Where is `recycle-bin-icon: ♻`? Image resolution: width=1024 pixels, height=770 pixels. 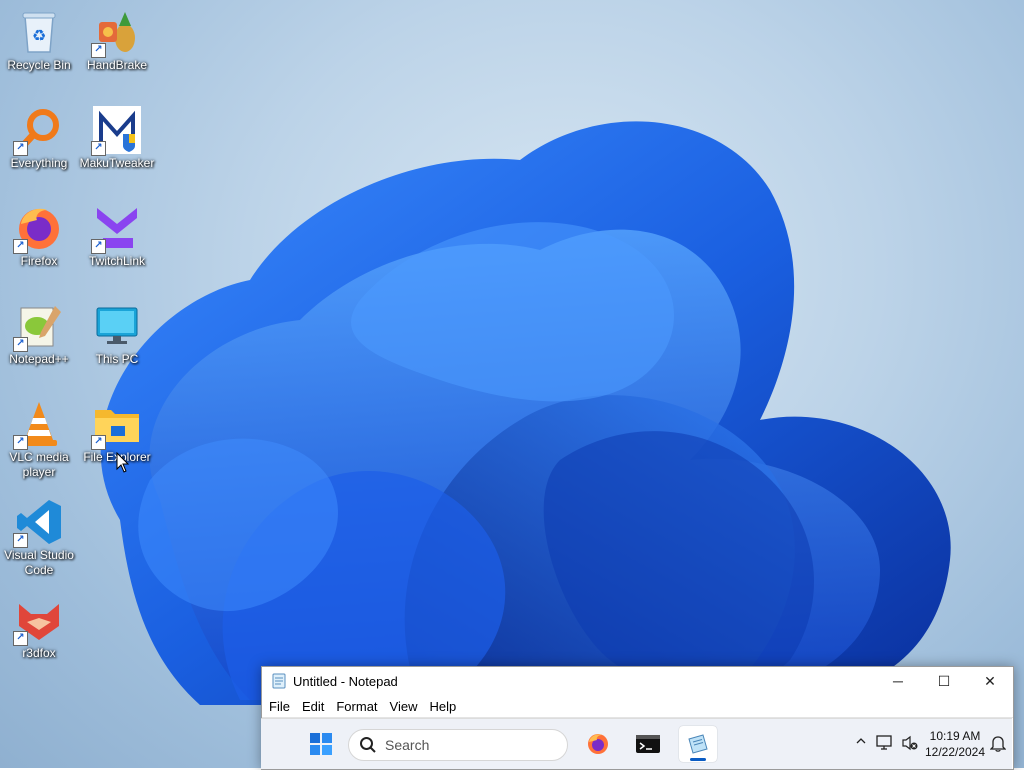 recycle-bin-icon: ♻ is located at coordinates (39, 32).